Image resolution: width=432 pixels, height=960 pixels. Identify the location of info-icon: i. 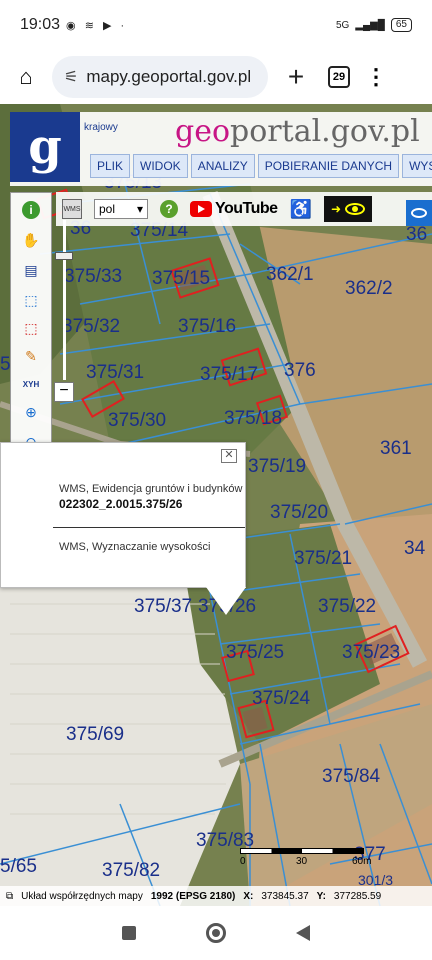
(31, 210).